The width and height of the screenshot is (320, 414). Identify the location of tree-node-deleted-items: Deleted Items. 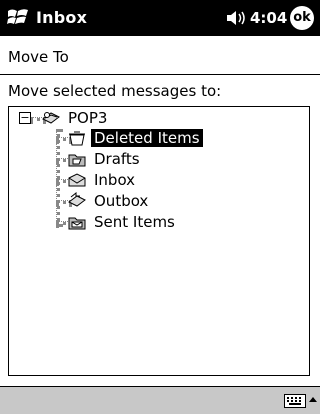
(135, 138).